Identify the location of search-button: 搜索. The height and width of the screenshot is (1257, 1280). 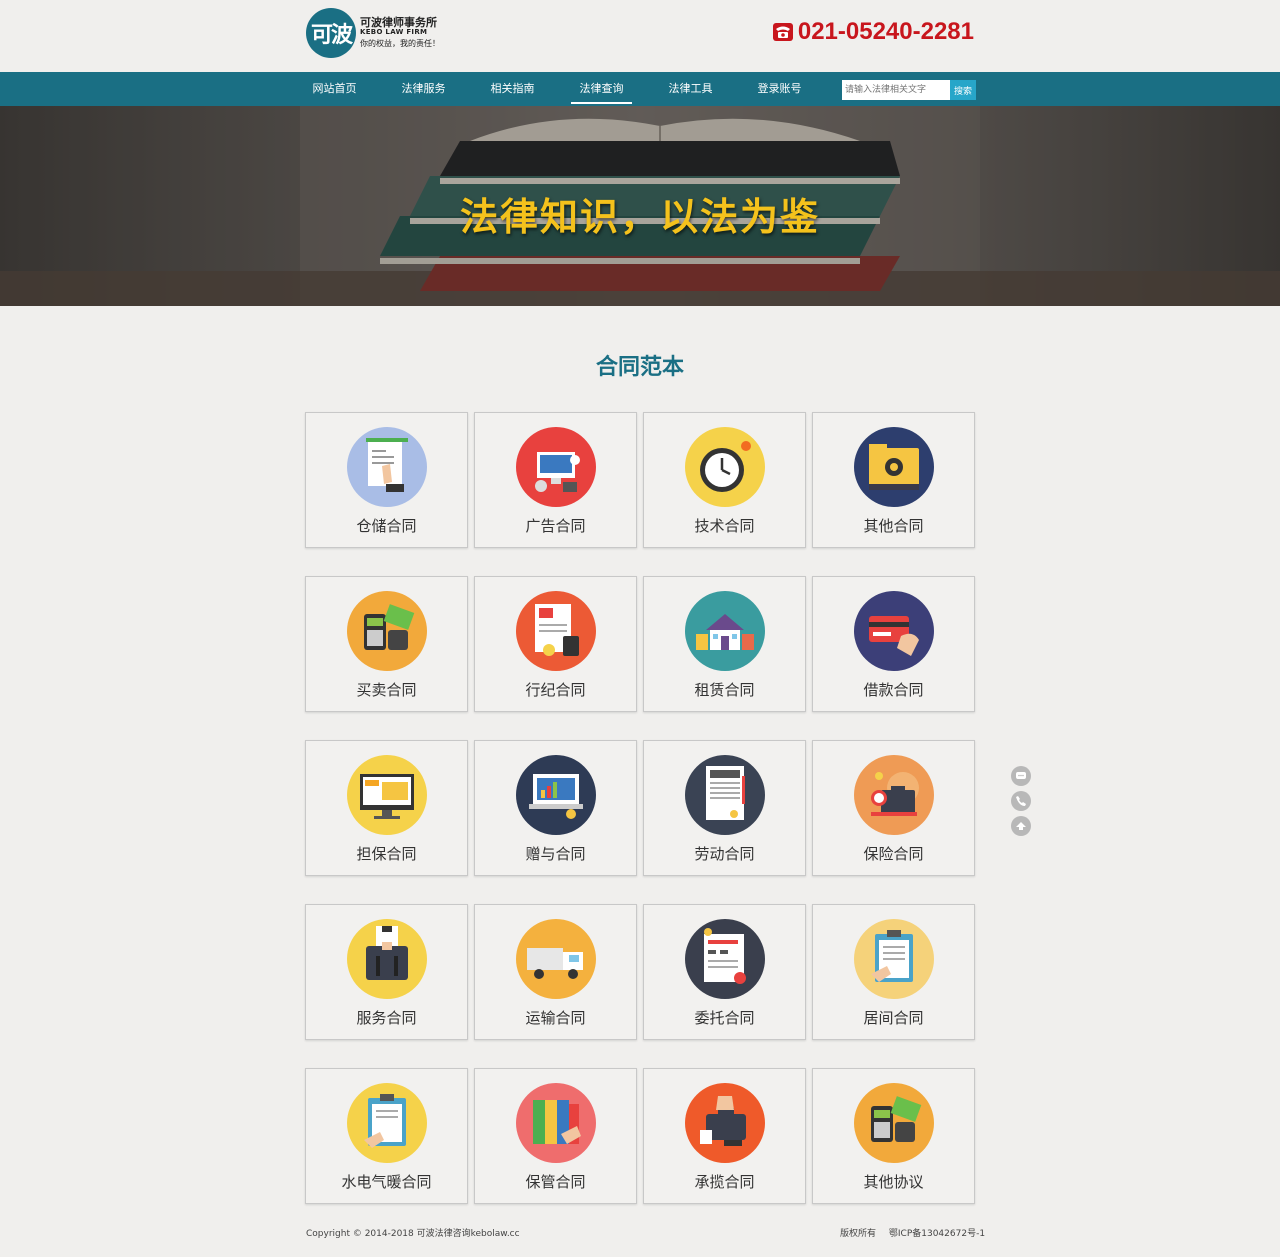
(963, 90).